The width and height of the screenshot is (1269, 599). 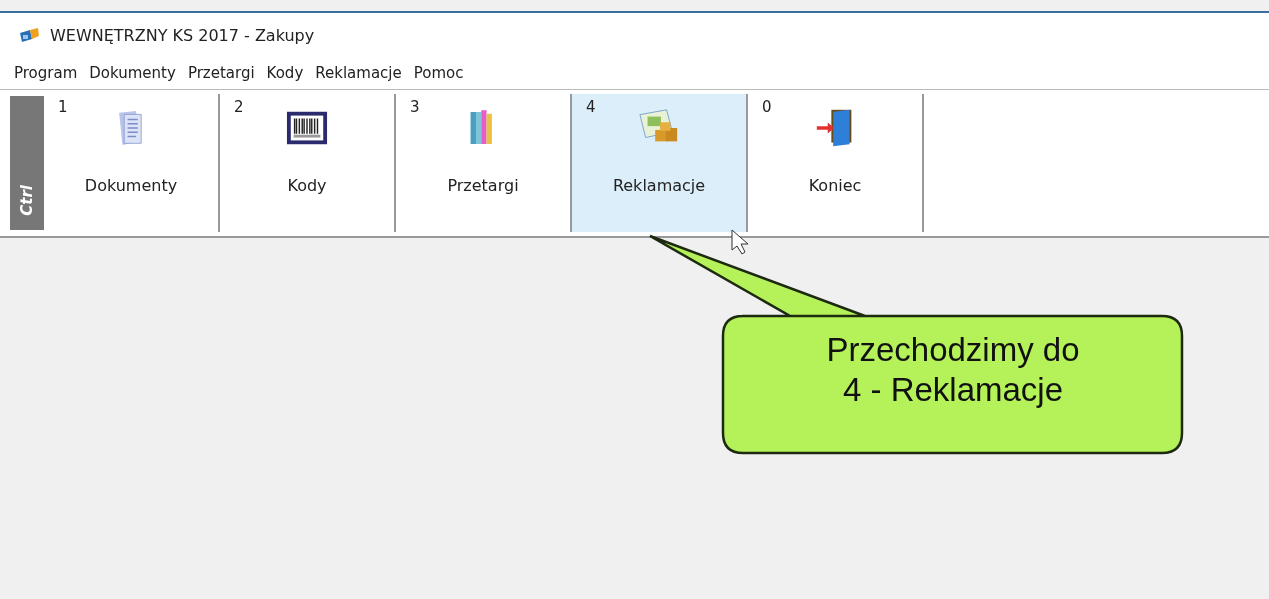 I want to click on window-title: WEWNĘTRZNY KS 2017 - Zakupy, so click(x=182, y=35).